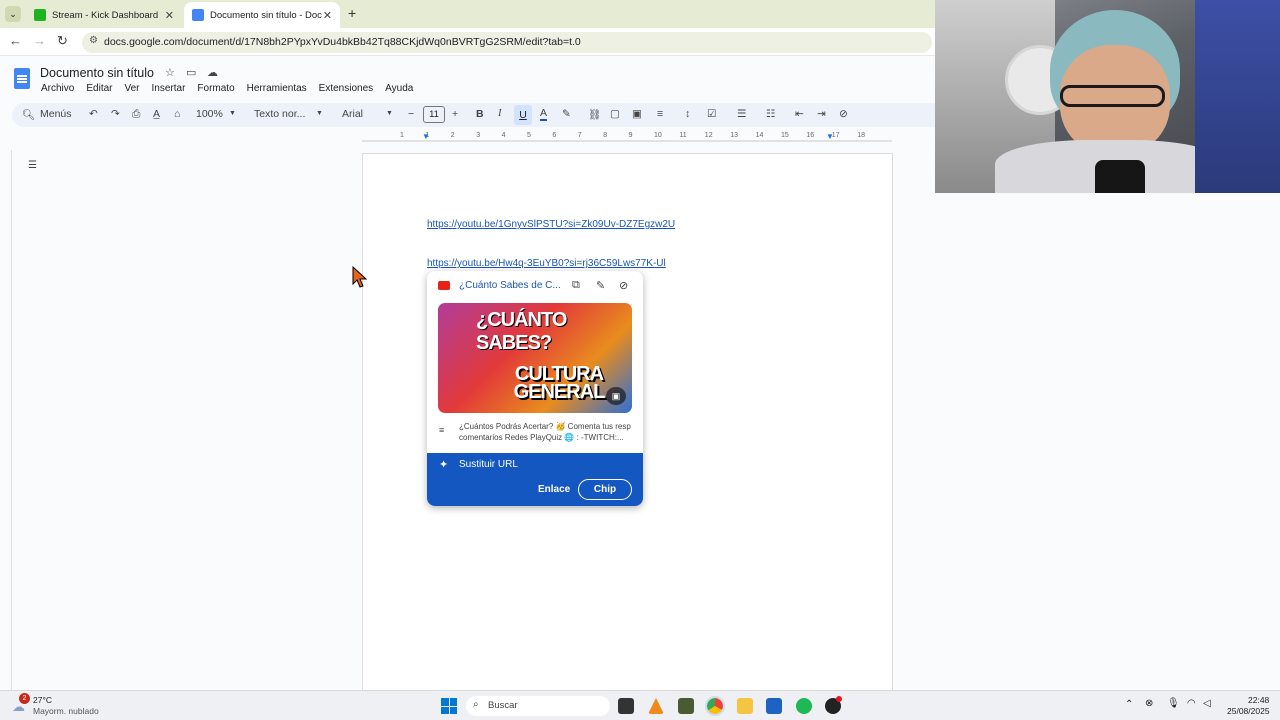 The image size is (1280, 720). I want to click on minecraft-icon, so click(686, 706).